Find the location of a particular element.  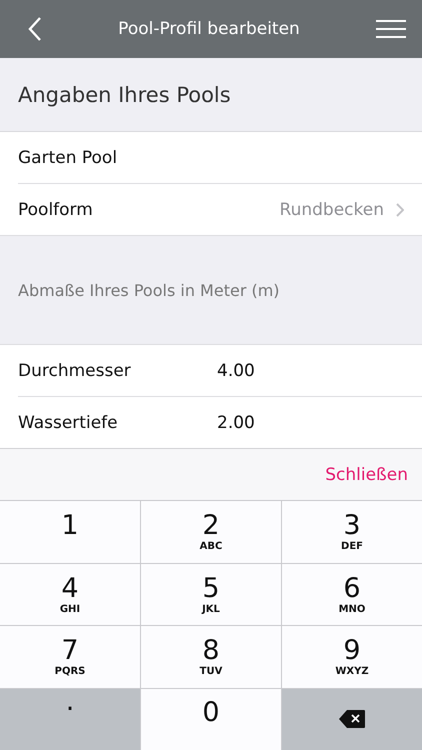

pool-shape-value: Rundbecken is located at coordinates (332, 210).